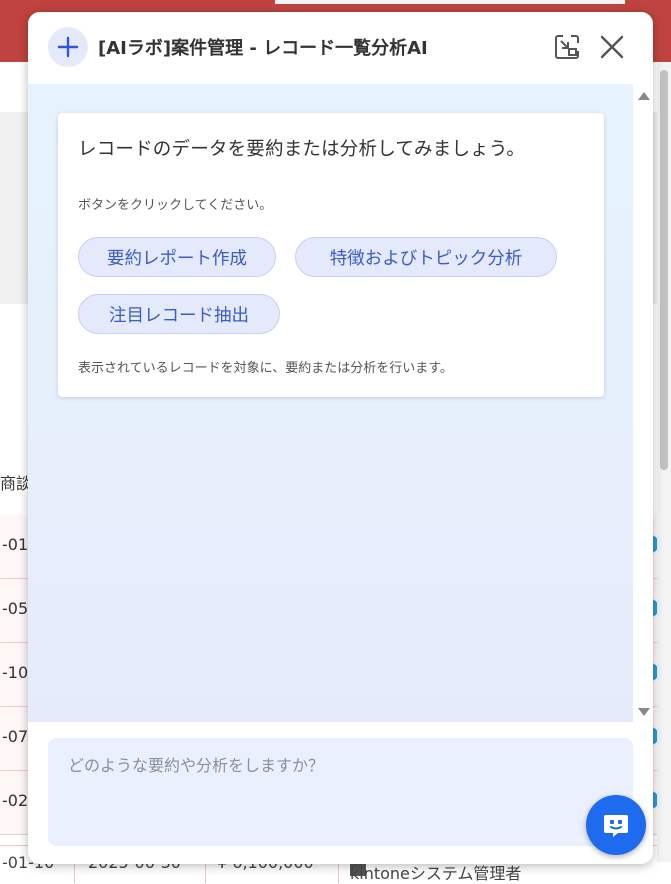  I want to click on row-date: -10, so click(15, 672).